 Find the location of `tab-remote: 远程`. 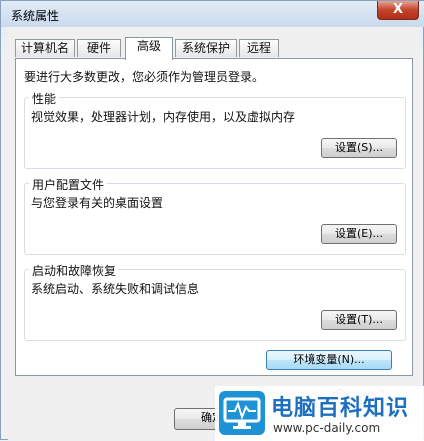

tab-remote: 远程 is located at coordinates (259, 48).